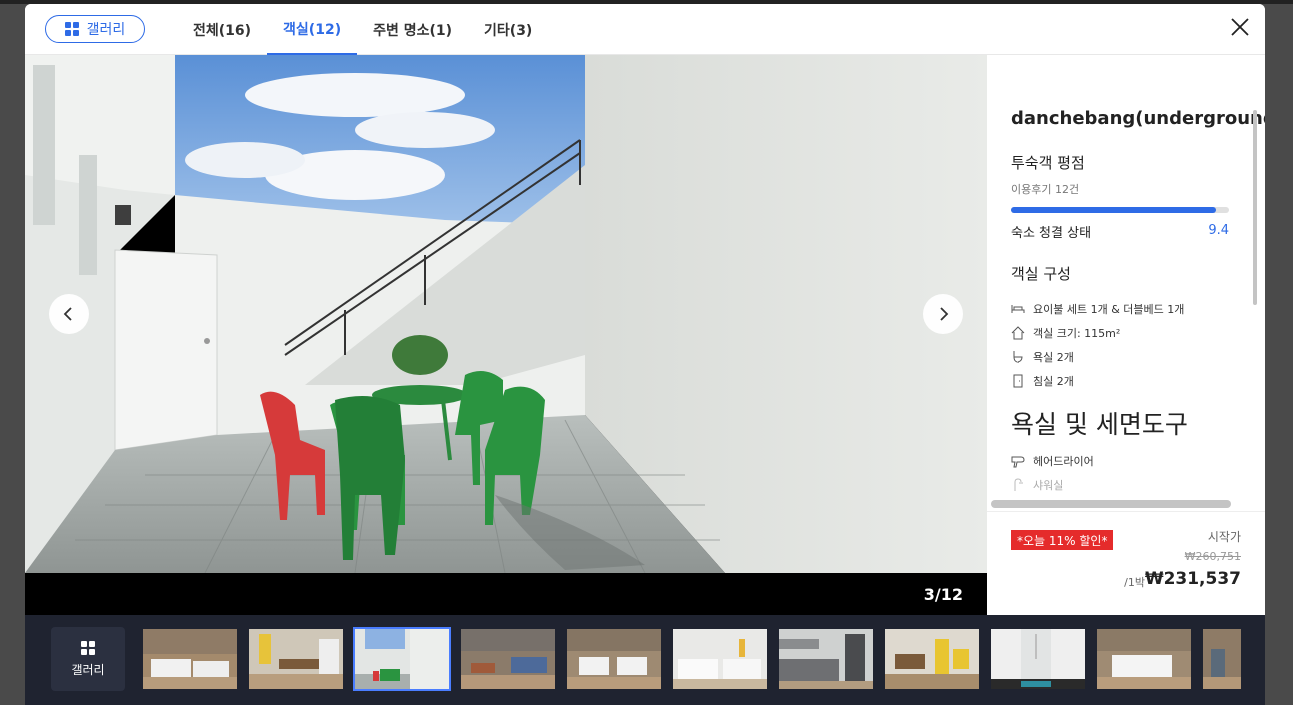 The width and height of the screenshot is (1293, 705). What do you see at coordinates (1134, 582) in the screenshot?
I see `per-night-label: /1박` at bounding box center [1134, 582].